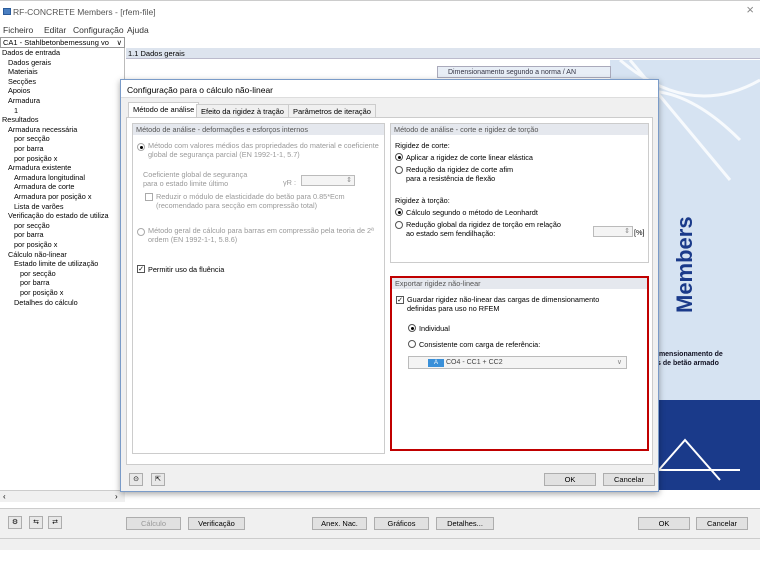  I want to click on tree-item: Secções, so click(22, 81).